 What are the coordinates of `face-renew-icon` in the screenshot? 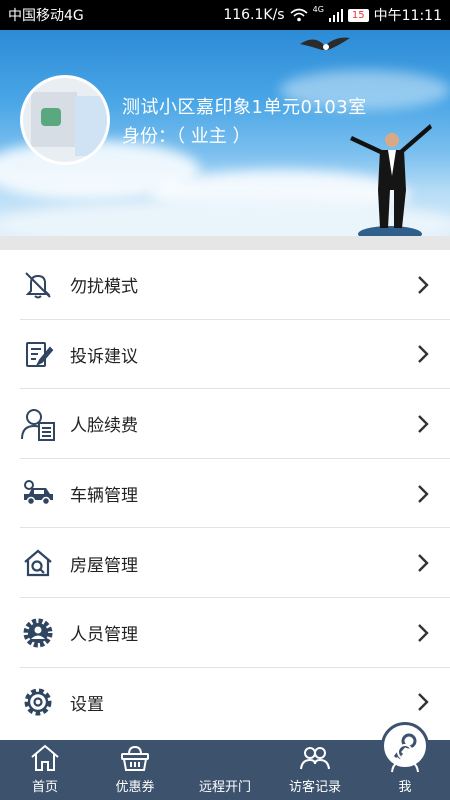 It's located at (38, 424).